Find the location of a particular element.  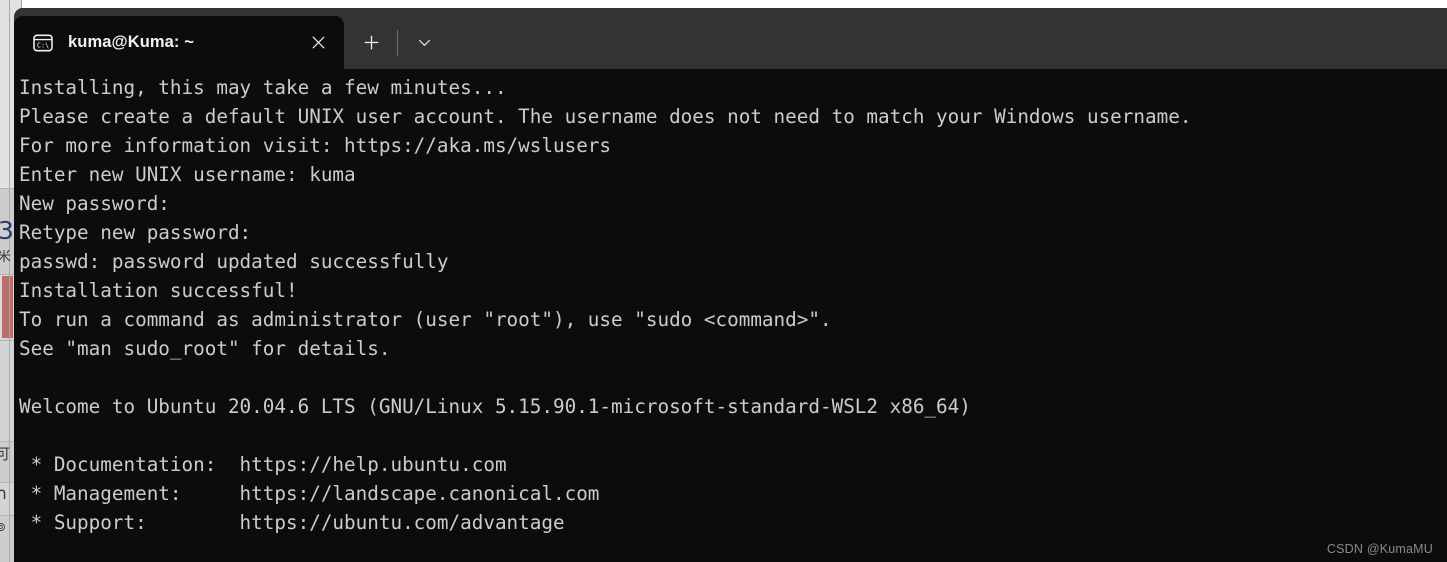

background-text-fragment: 米 is located at coordinates (5, 257).